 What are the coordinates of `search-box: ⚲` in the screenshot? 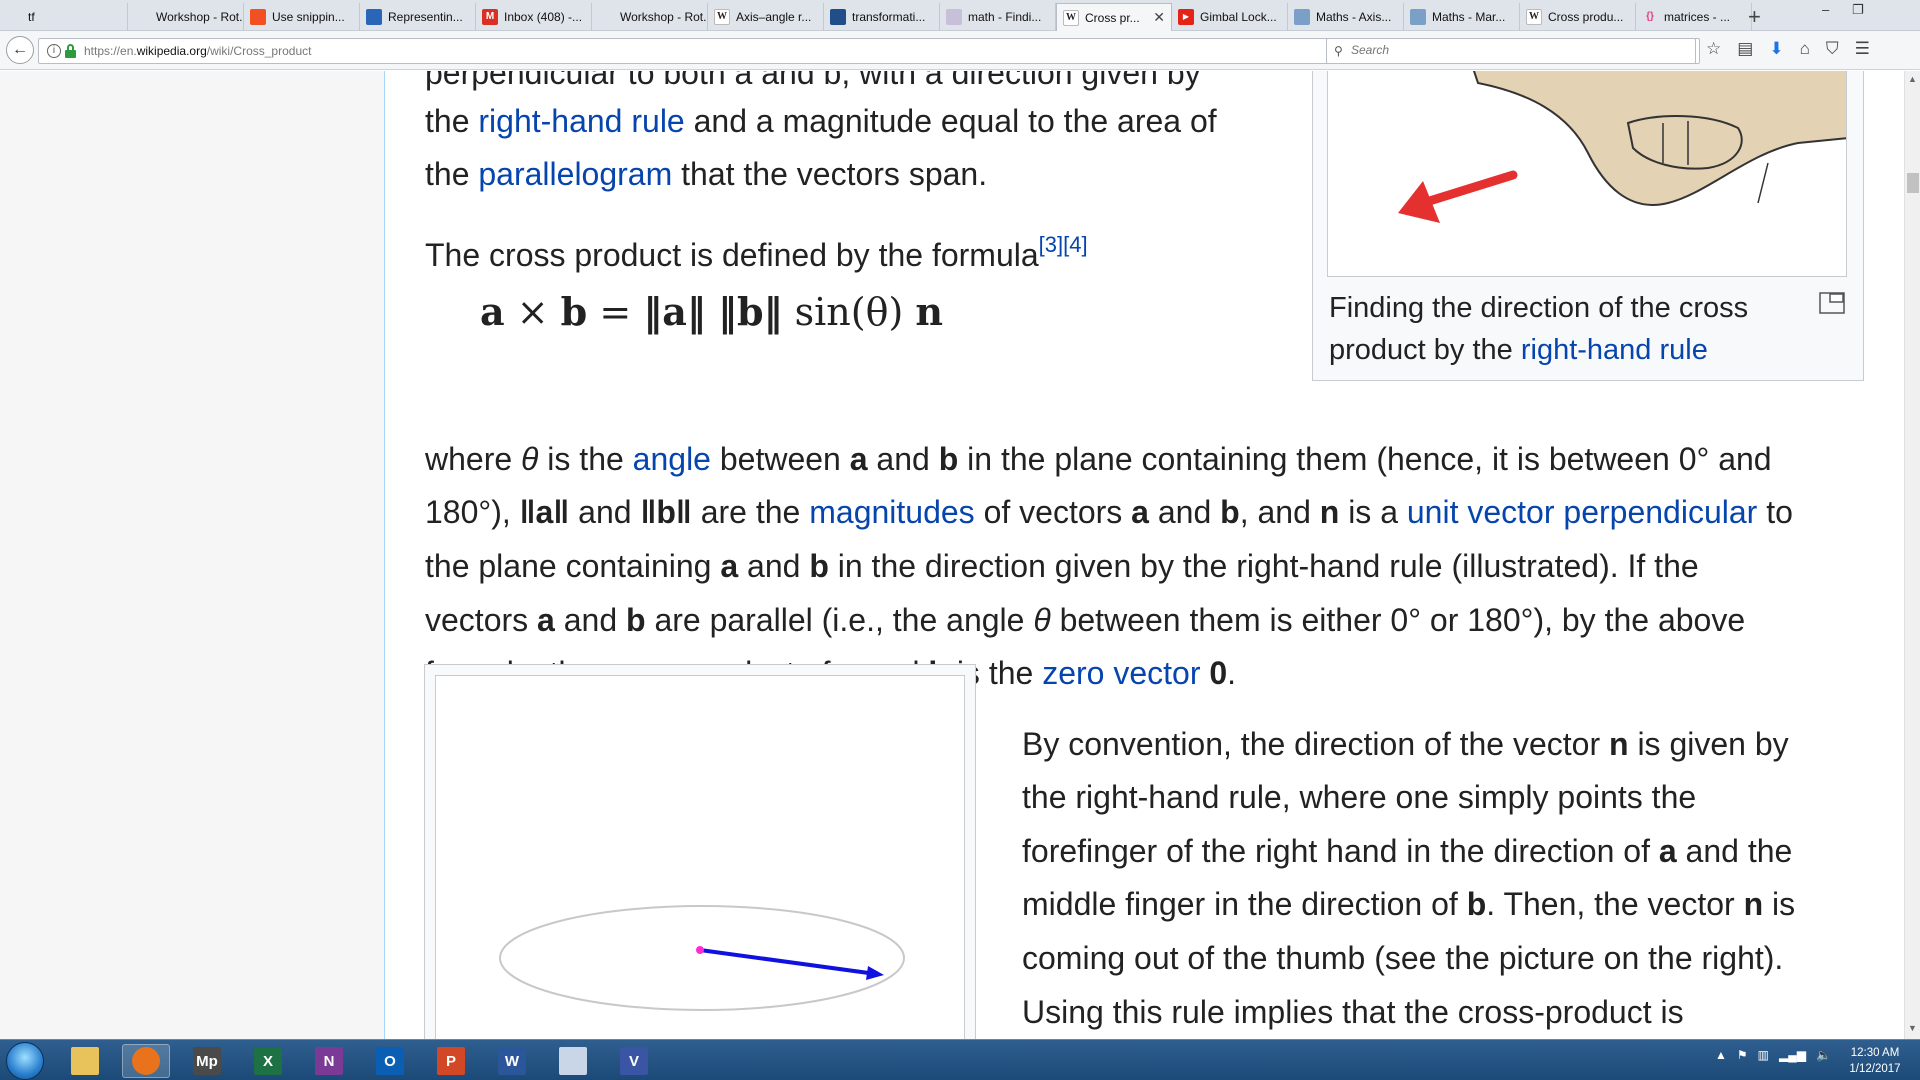 It's located at (1511, 51).